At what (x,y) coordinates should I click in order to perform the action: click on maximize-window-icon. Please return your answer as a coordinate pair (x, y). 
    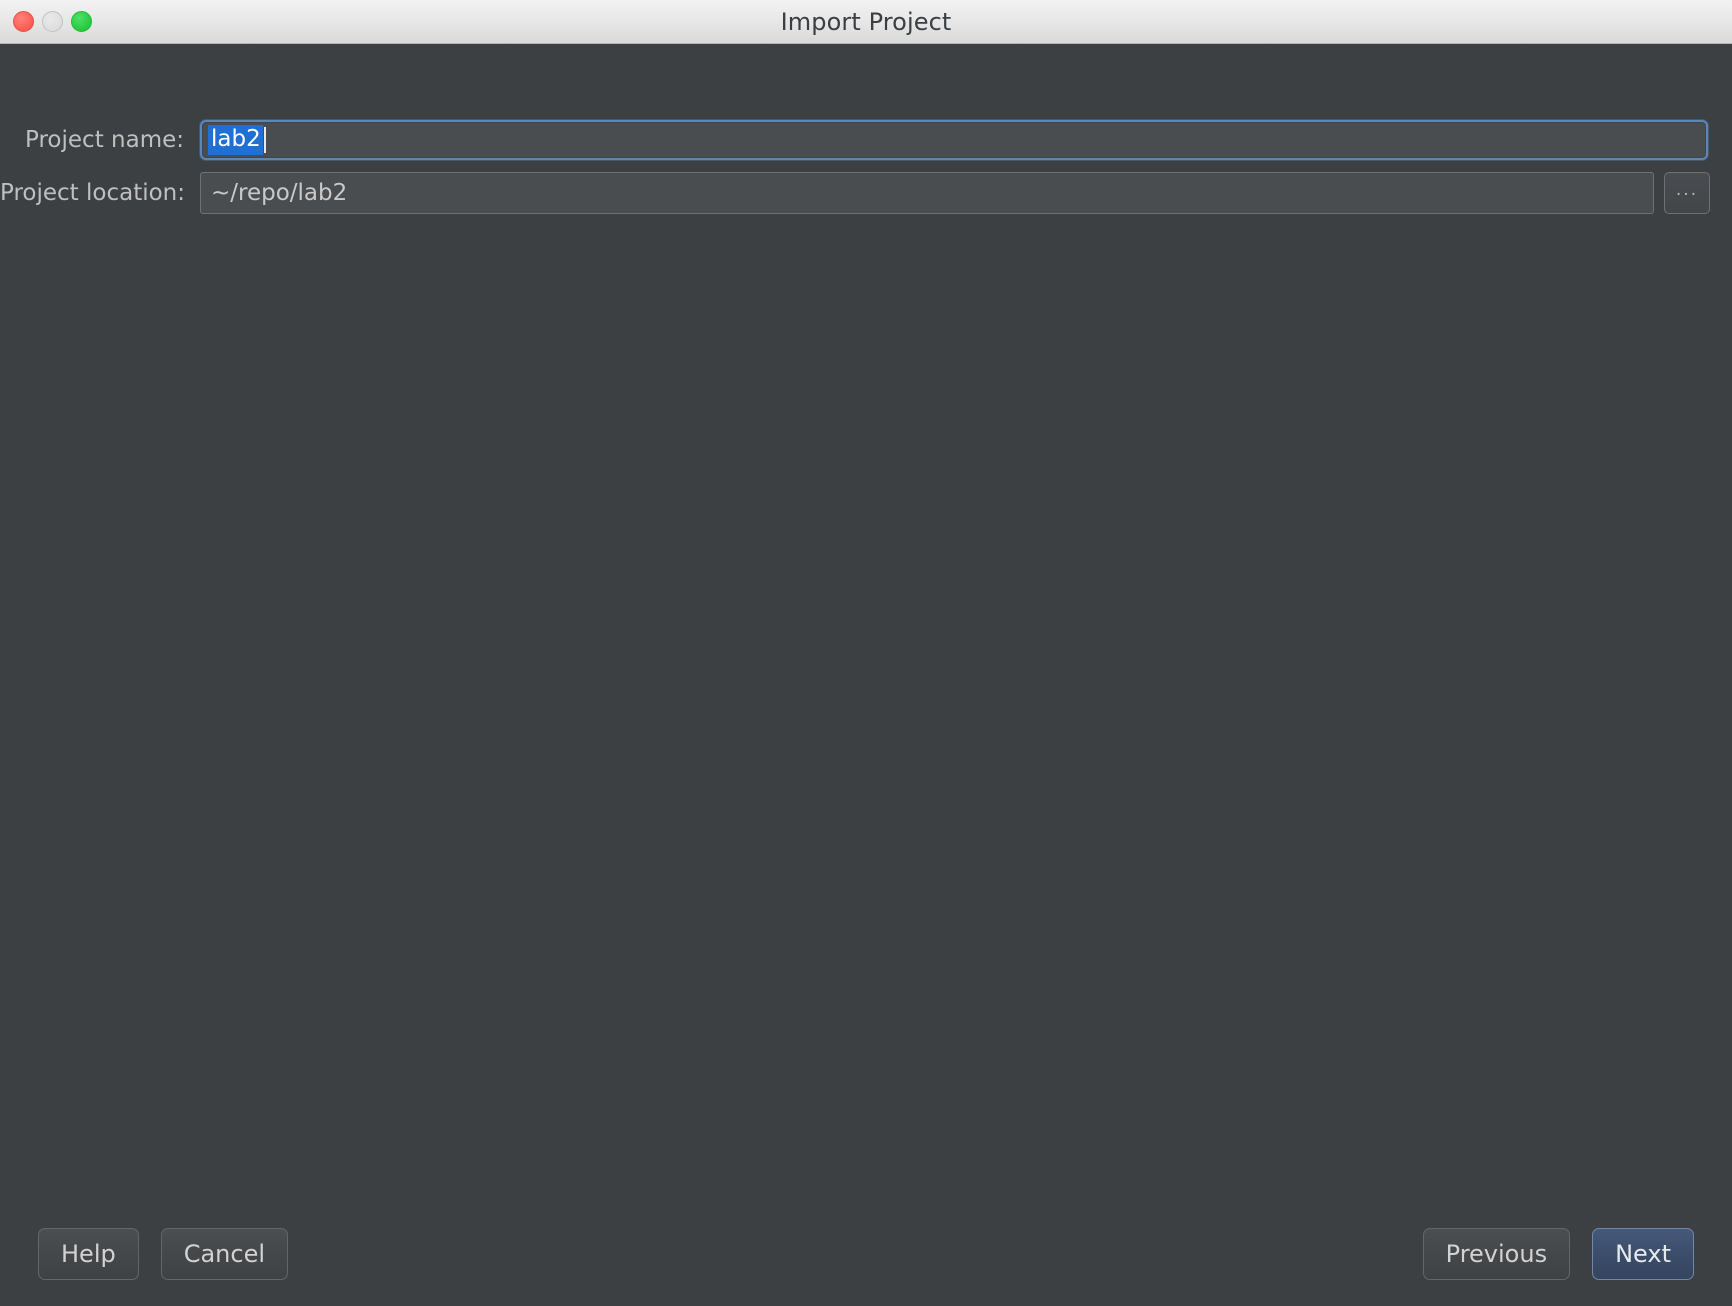
    Looking at the image, I should click on (81, 21).